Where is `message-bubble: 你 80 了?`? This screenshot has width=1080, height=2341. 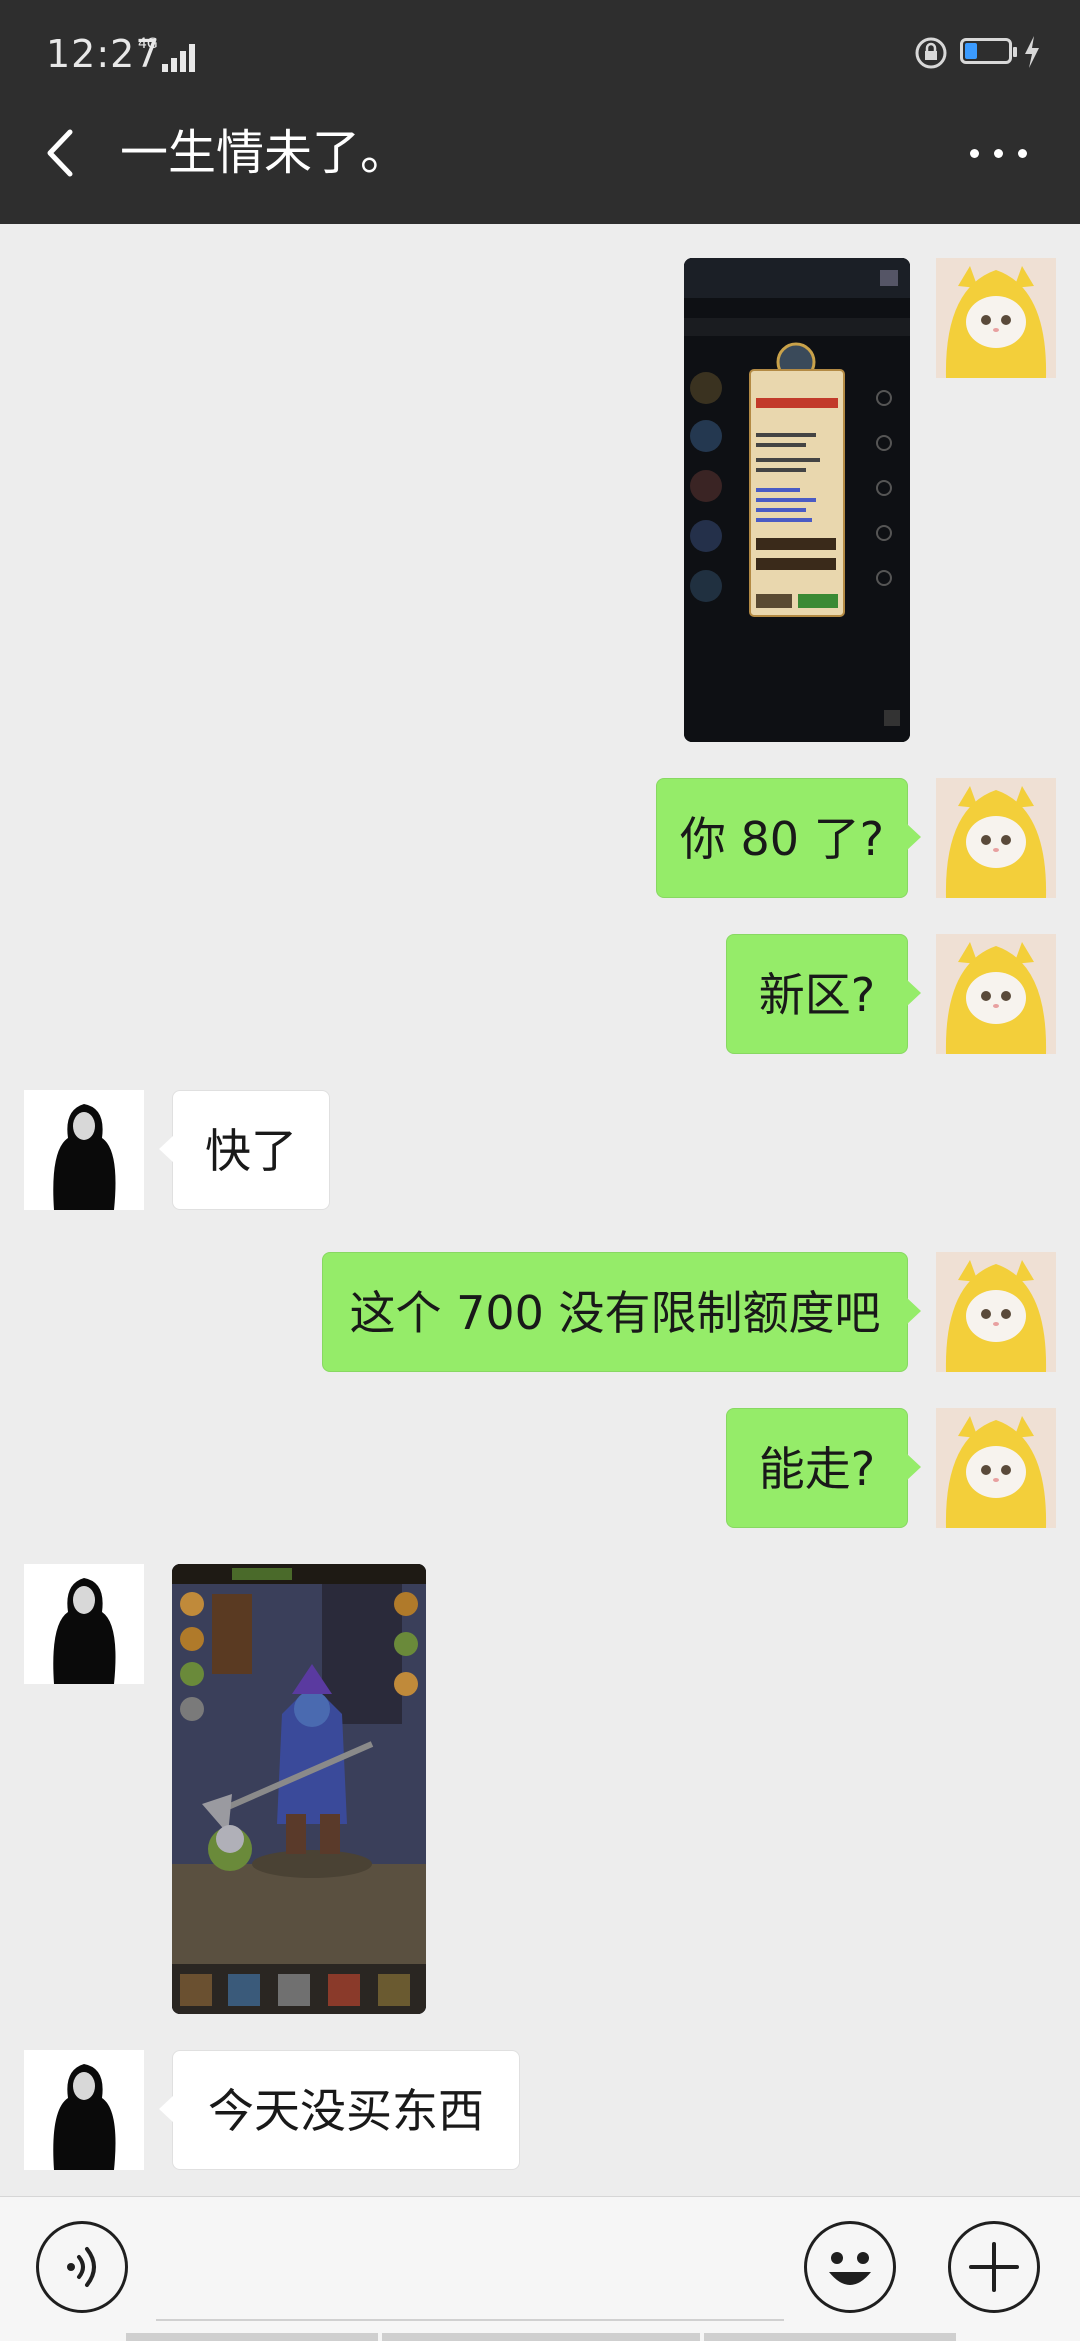 message-bubble: 你 80 了? is located at coordinates (788, 838).